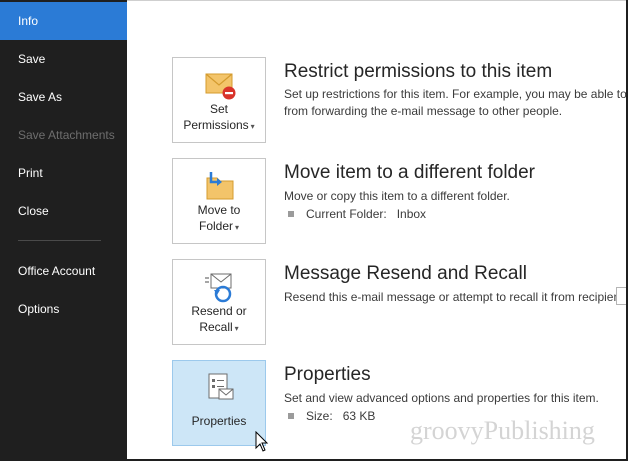 The image size is (628, 461). What do you see at coordinates (219, 311) in the screenshot?
I see `resend-recall-label-1: Resend or` at bounding box center [219, 311].